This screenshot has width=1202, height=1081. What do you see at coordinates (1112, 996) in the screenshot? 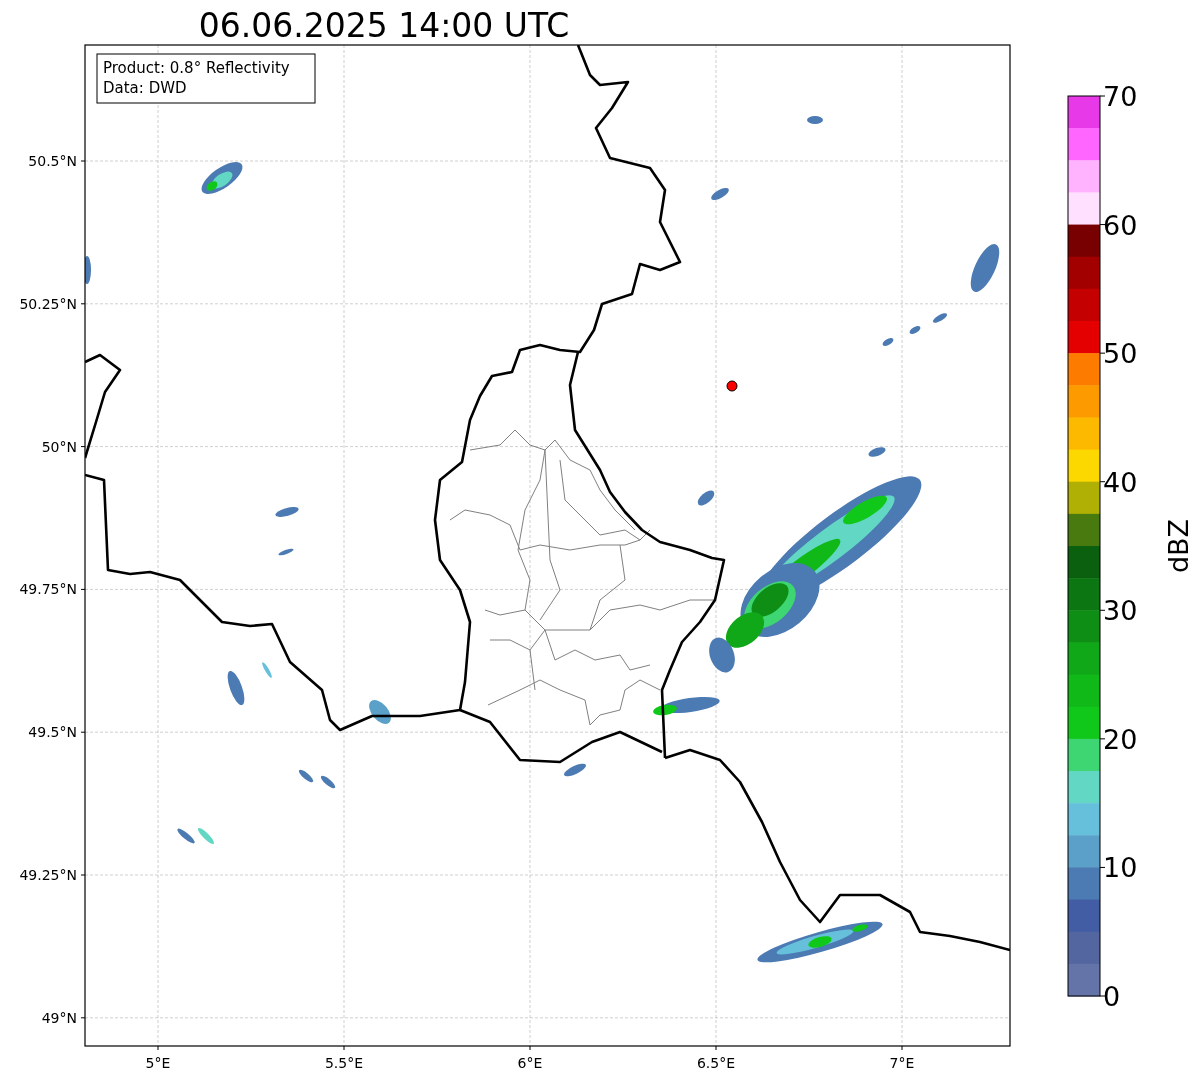
I see `colorbar-tick-label: 0` at bounding box center [1112, 996].